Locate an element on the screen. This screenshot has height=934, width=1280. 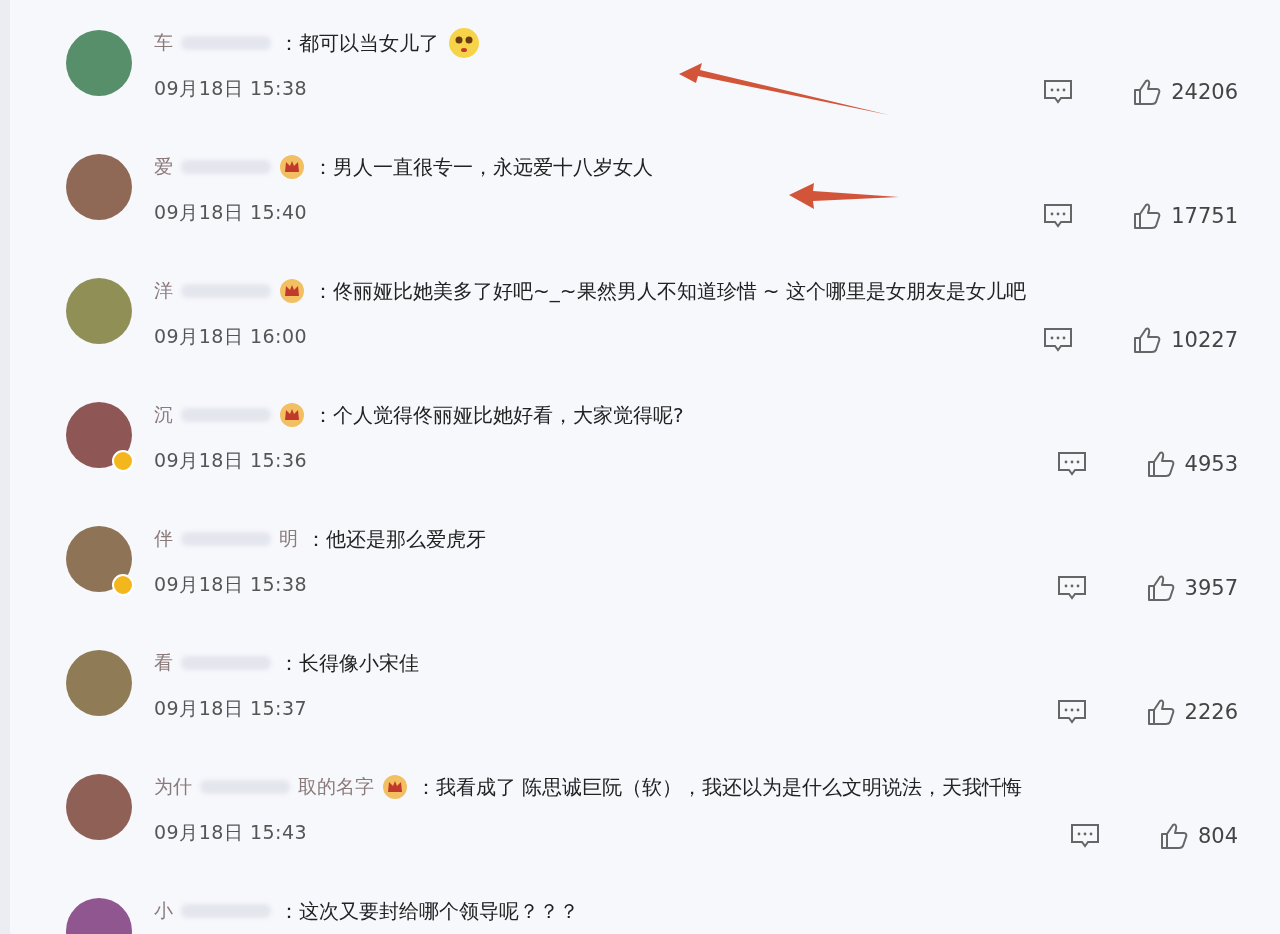
username: 洋 is located at coordinates (163, 291).